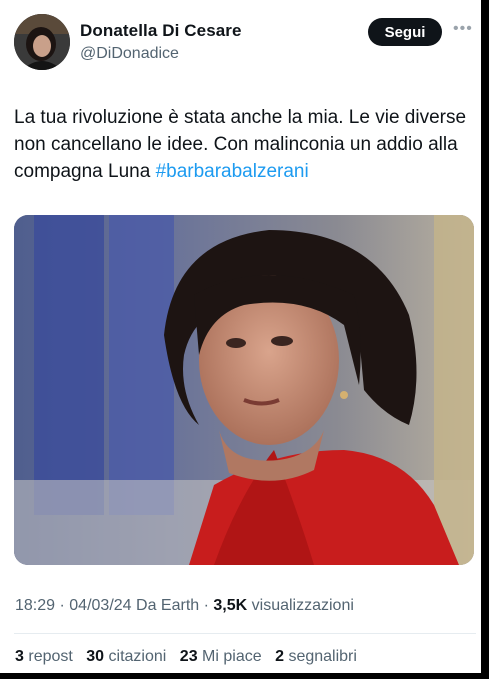 Image resolution: width=489 pixels, height=679 pixels. I want to click on reposts-stat: 3 repost, so click(44, 656).